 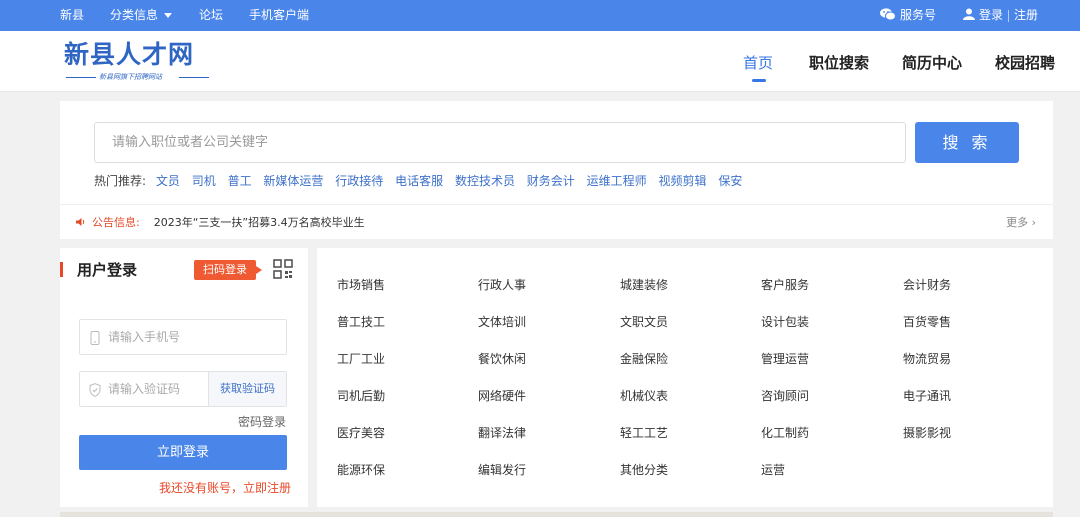 I want to click on qr-code-icon, so click(x=283, y=269).